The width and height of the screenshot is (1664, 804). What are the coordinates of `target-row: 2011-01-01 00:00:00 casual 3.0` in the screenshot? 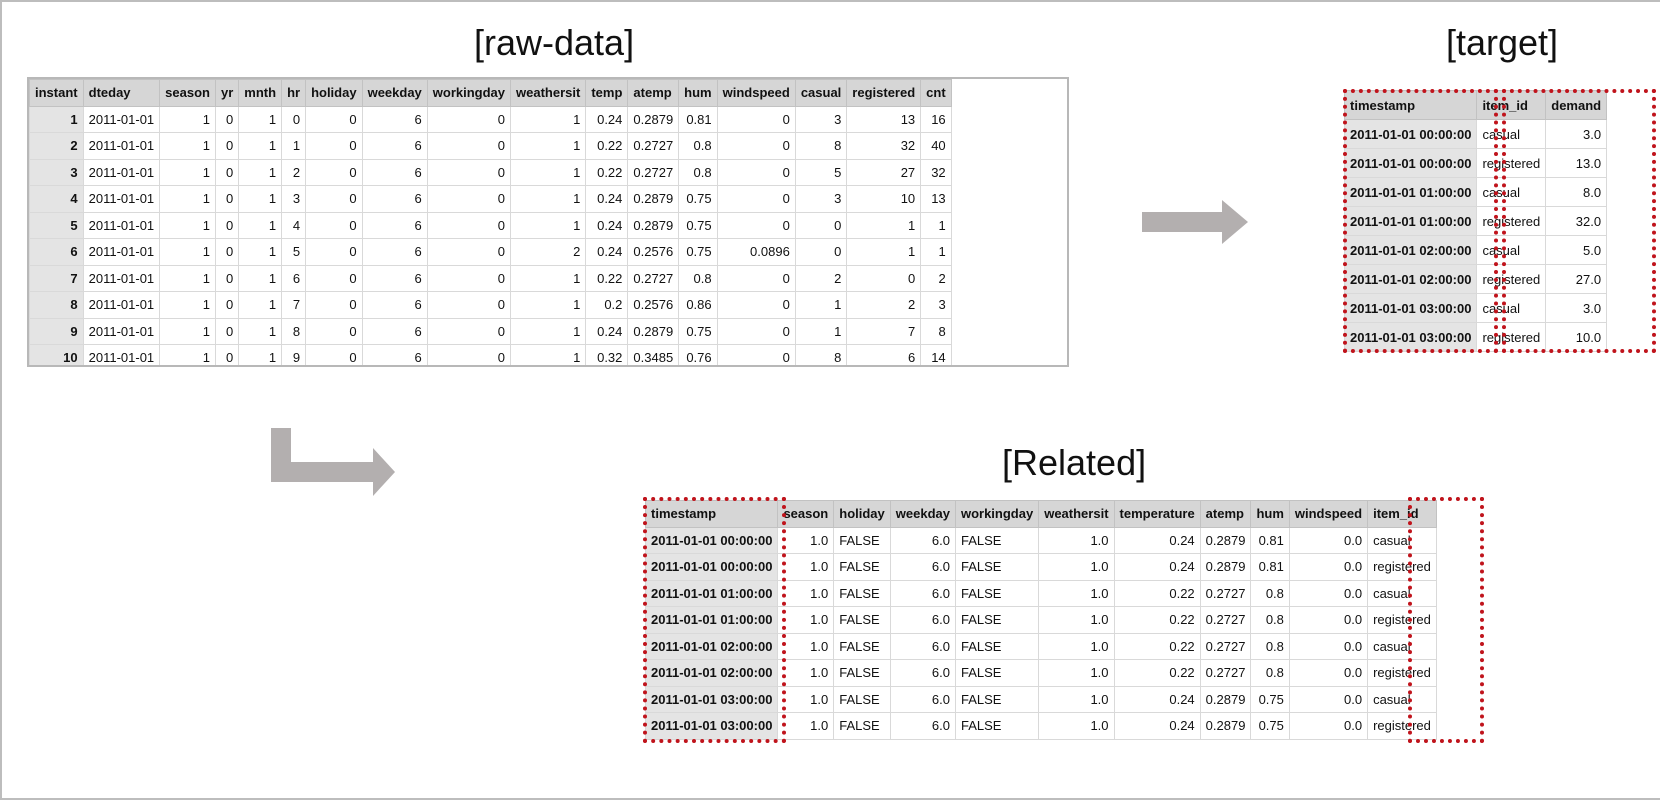 It's located at (1476, 134).